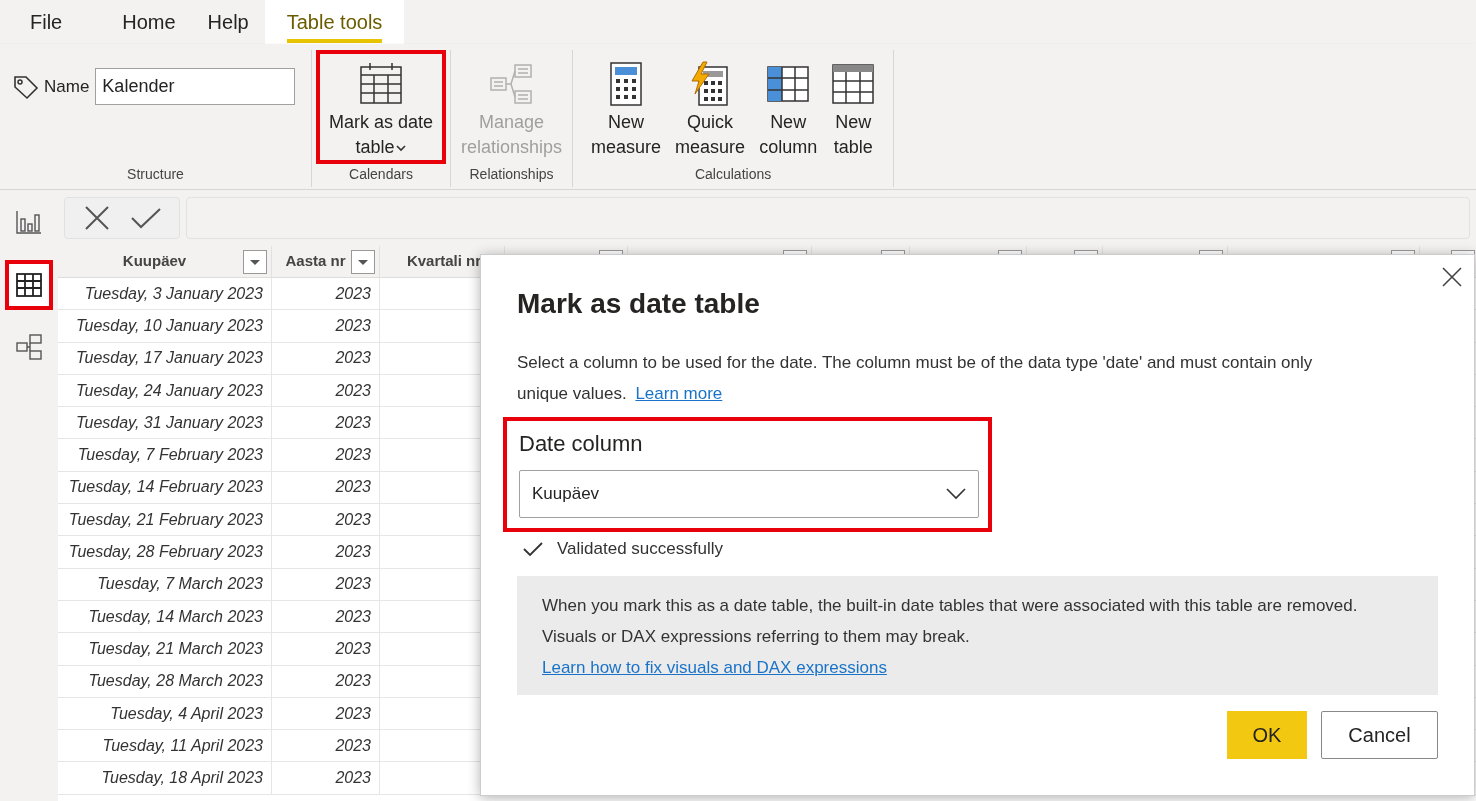 The height and width of the screenshot is (801, 1476). What do you see at coordinates (165, 713) in the screenshot?
I see `table-cell: Tuesday, 4 April 2023` at bounding box center [165, 713].